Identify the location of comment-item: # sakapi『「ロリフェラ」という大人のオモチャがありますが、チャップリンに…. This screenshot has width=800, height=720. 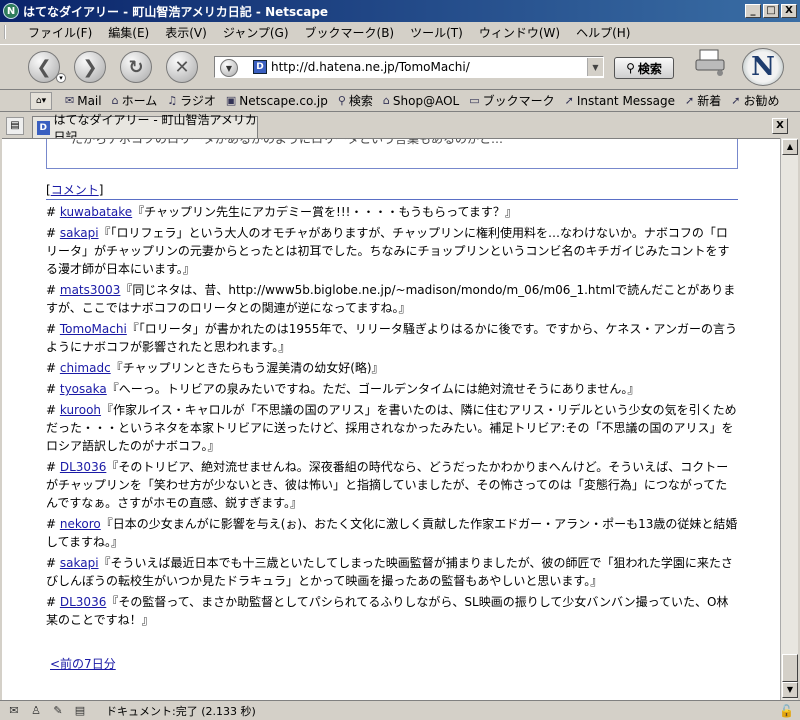
(388, 251).